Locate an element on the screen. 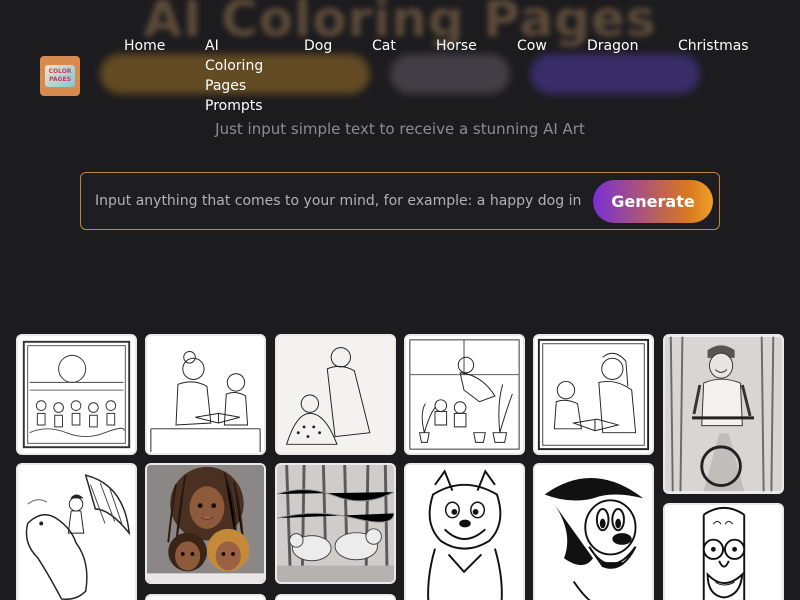  gallery-item-mother-gardening is located at coordinates (464, 394).